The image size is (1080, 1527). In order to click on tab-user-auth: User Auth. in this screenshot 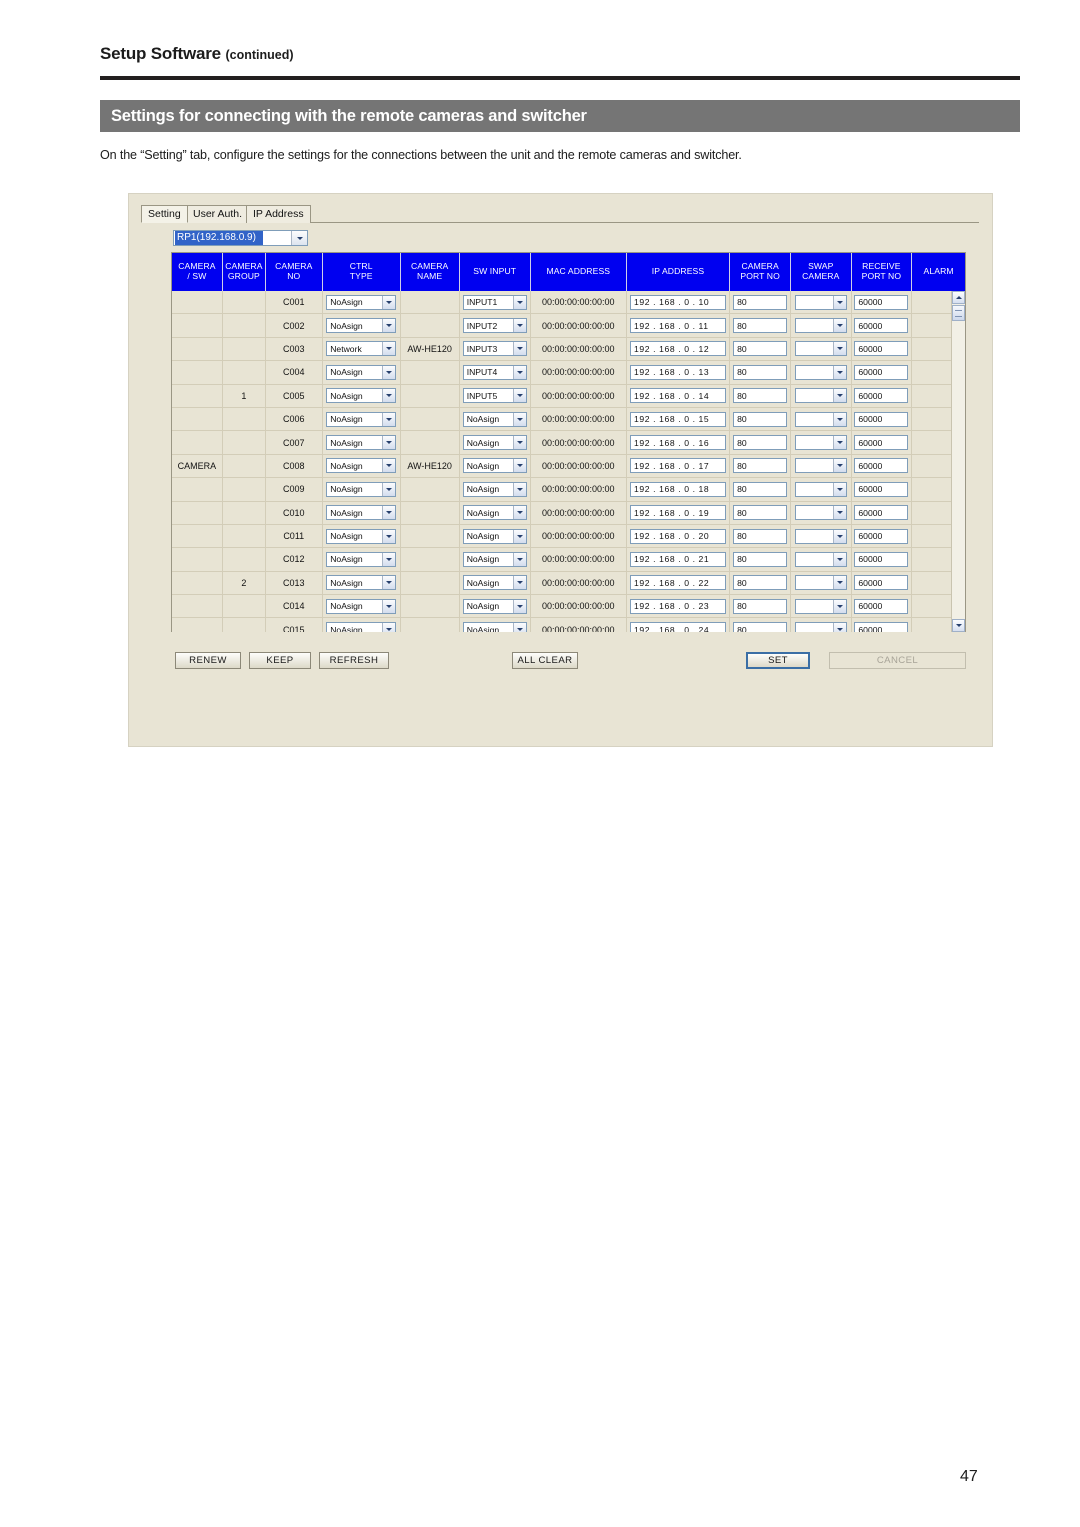, I will do `click(218, 214)`.